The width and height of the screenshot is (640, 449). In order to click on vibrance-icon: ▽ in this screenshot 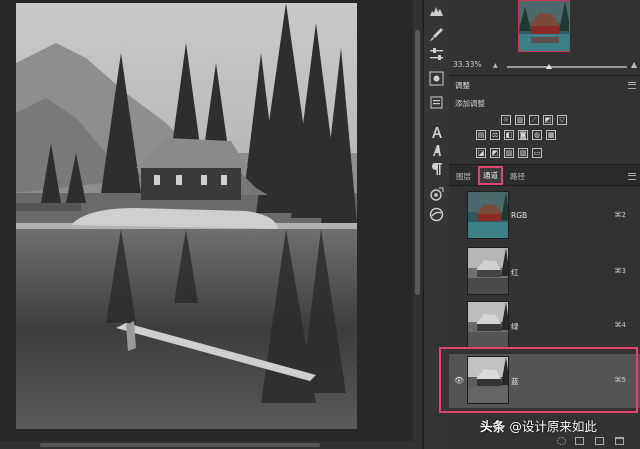, I will do `click(562, 120)`.